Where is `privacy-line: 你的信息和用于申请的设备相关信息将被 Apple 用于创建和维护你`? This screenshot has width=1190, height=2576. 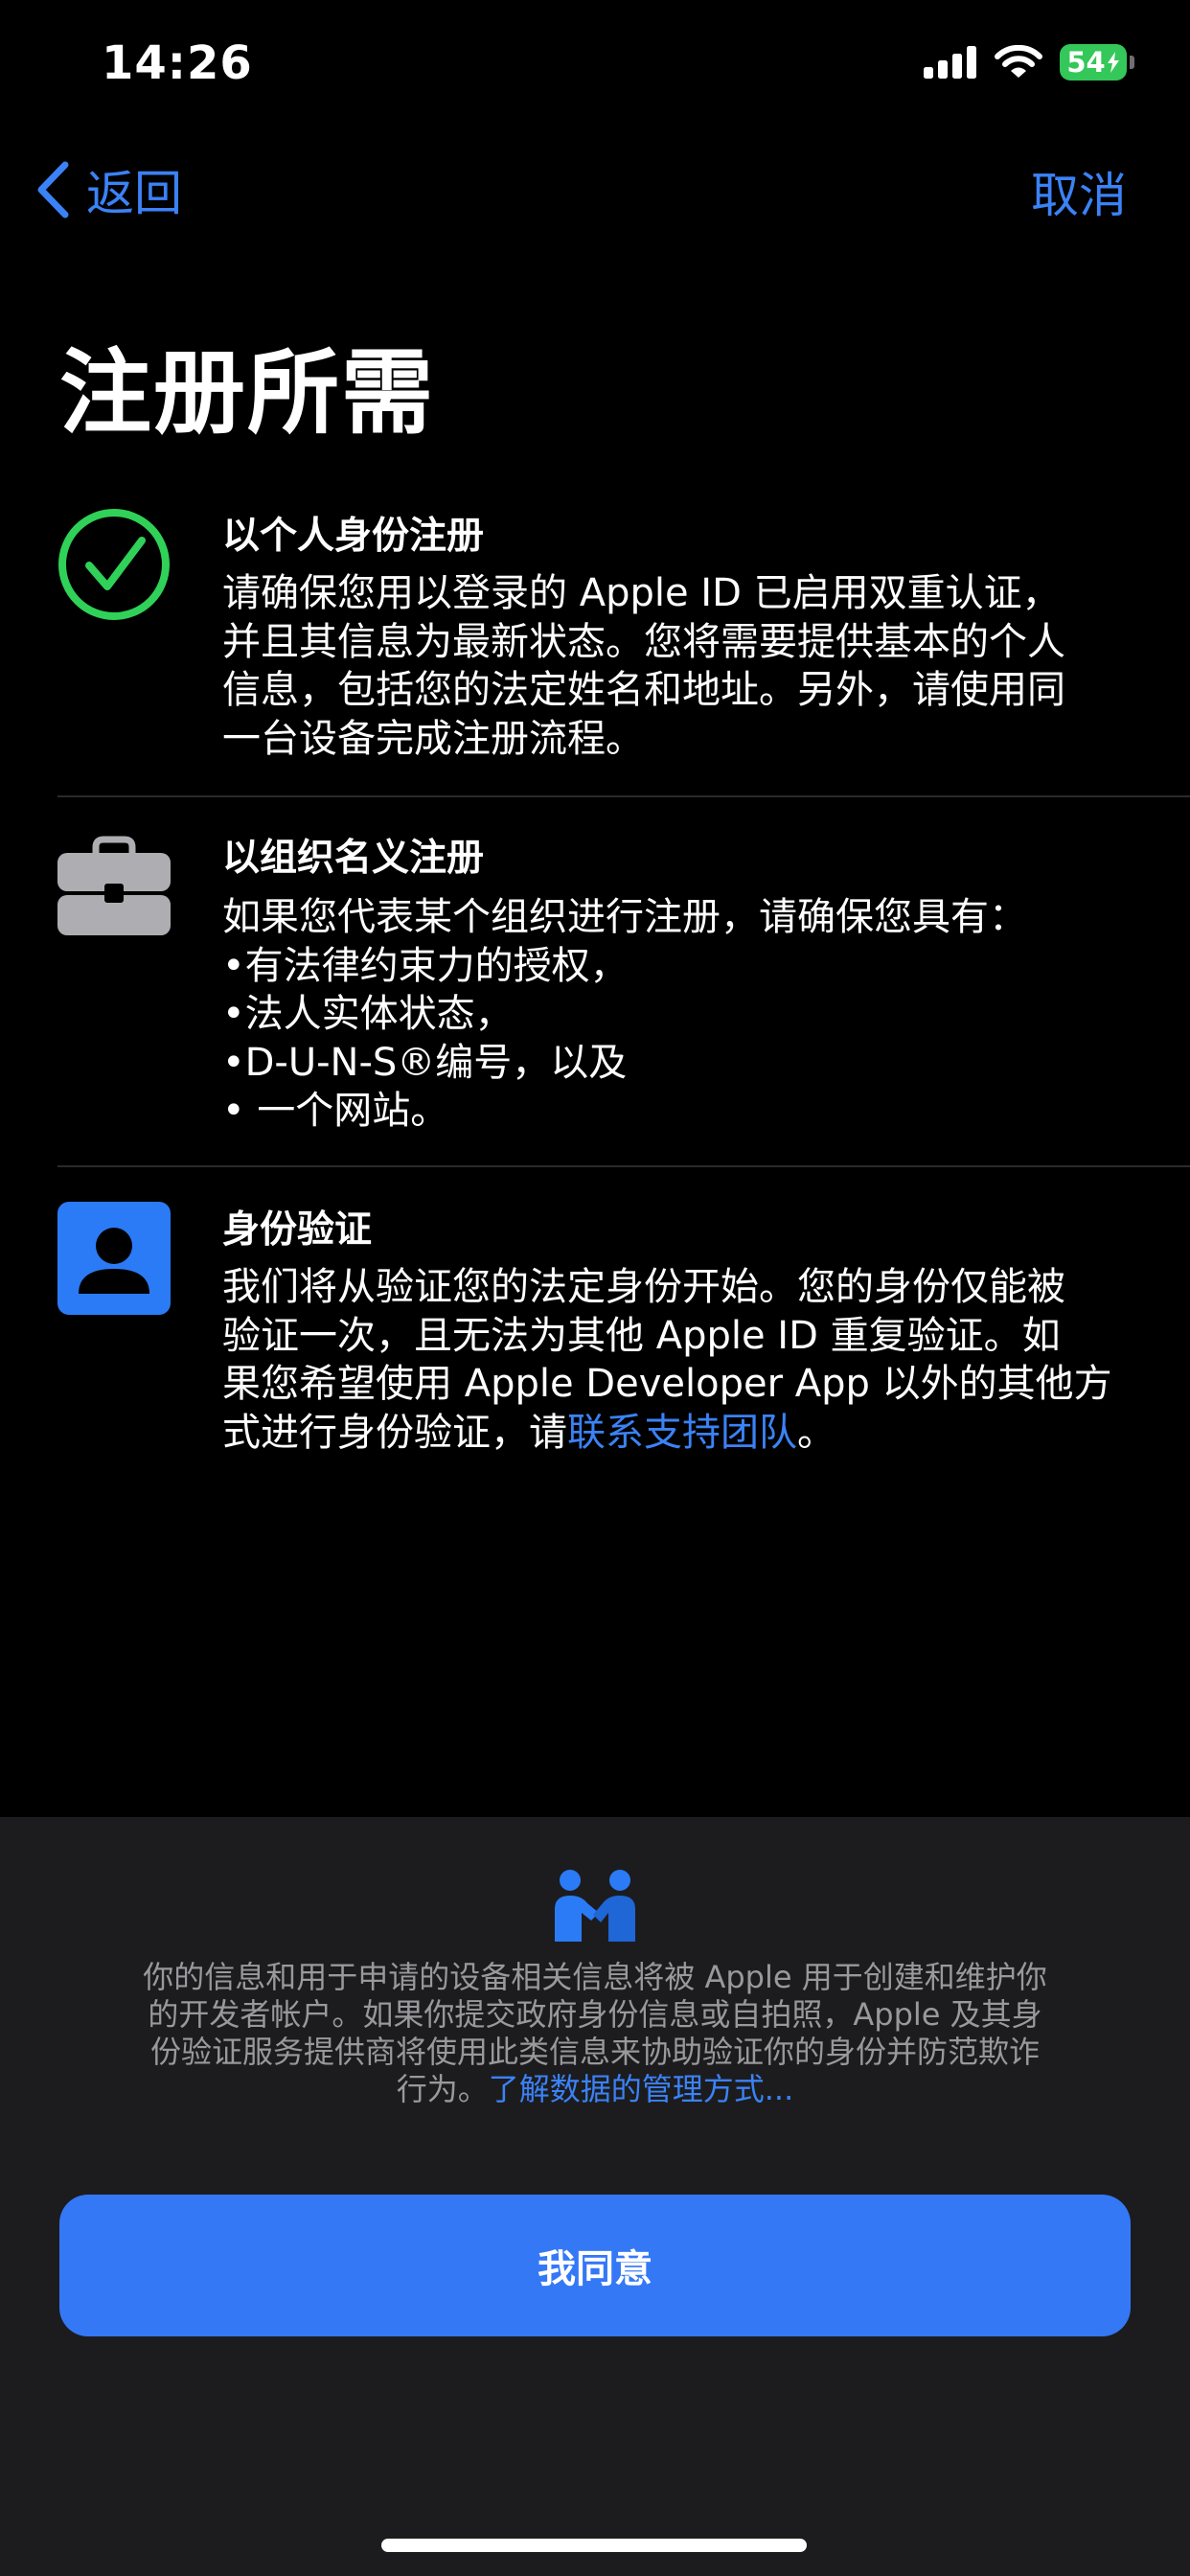 privacy-line: 你的信息和用于申请的设备相关信息将被 Apple 用于创建和维护你 is located at coordinates (595, 1977).